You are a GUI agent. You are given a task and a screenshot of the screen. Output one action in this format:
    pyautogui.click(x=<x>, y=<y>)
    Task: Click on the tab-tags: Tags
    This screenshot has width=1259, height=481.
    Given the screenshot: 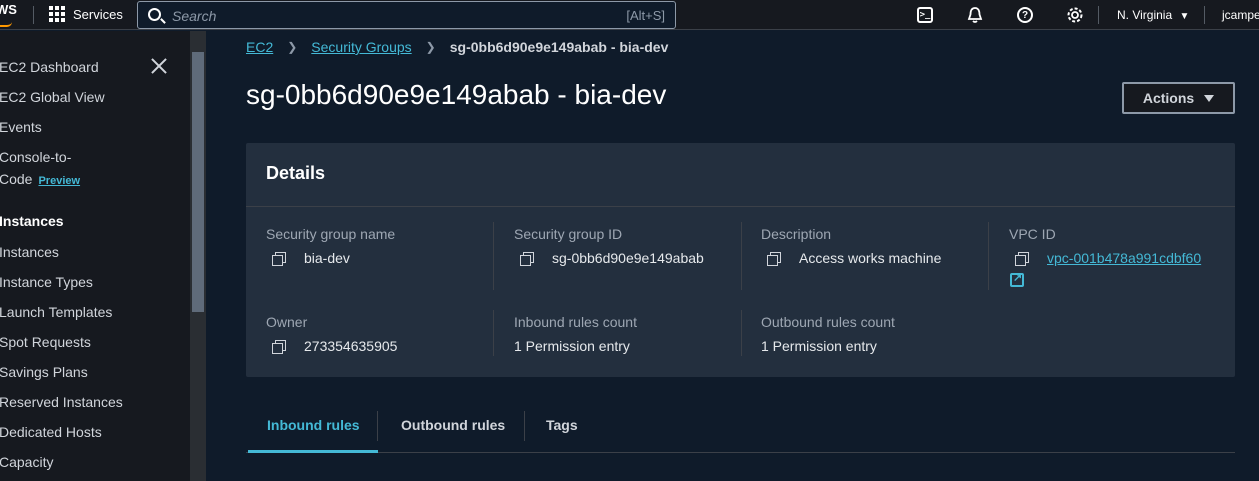 What is the action you would take?
    pyautogui.click(x=562, y=425)
    